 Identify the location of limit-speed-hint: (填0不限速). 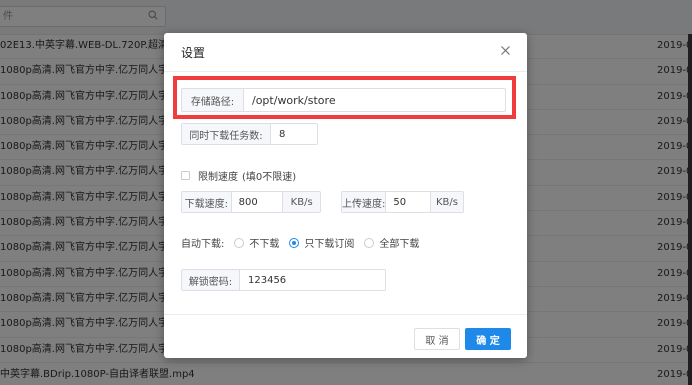
(269, 177).